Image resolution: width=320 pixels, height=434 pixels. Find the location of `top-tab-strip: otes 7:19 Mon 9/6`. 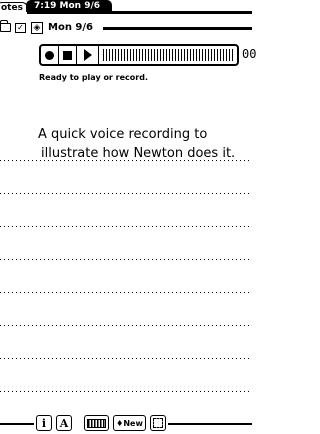

top-tab-strip: otes 7:19 Mon 9/6 is located at coordinates (126, 7).